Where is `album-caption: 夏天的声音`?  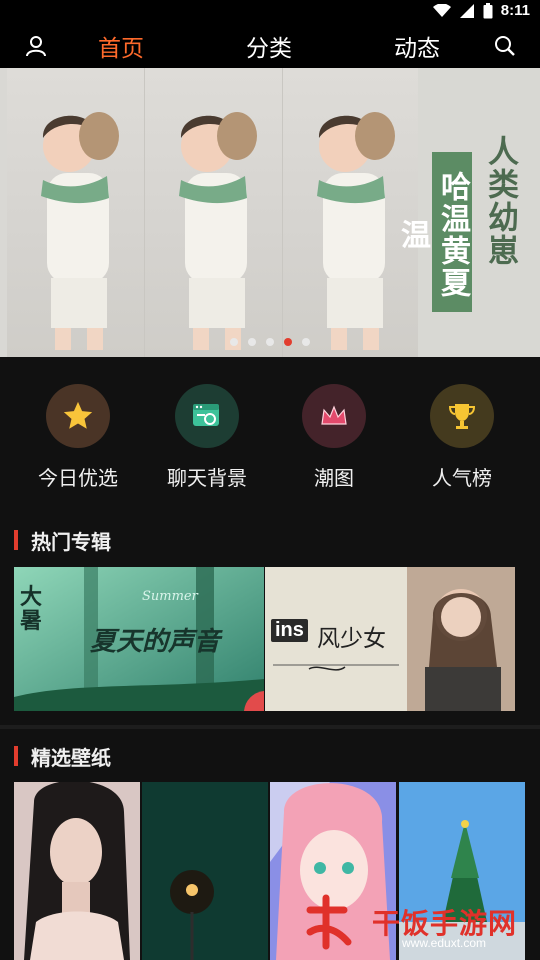
album-caption: 夏天的声音 is located at coordinates (155, 642).